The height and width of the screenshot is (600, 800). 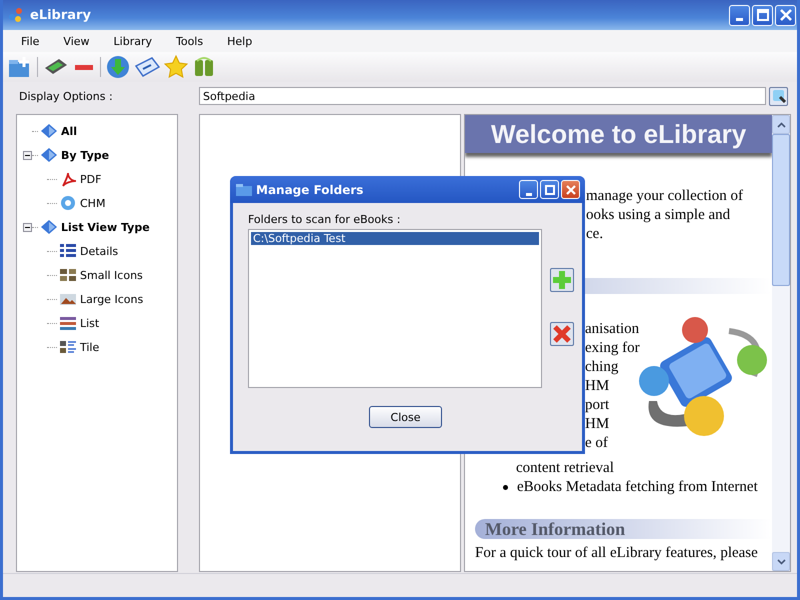 What do you see at coordinates (30, 41) in the screenshot?
I see `menu-item: File` at bounding box center [30, 41].